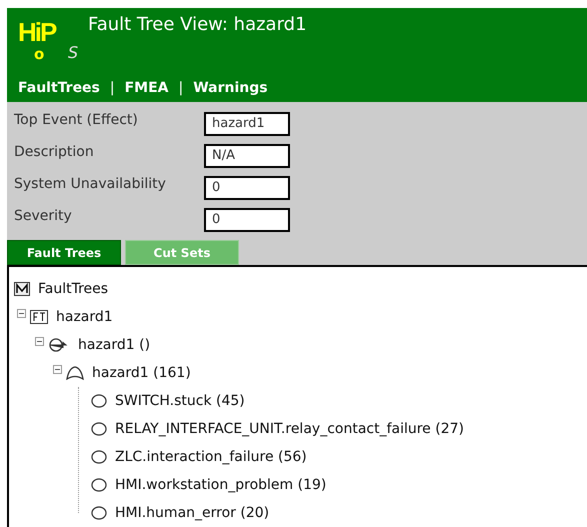 This screenshot has height=527, width=587. Describe the element at coordinates (39, 54) in the screenshot. I see `logo-text: o` at that location.